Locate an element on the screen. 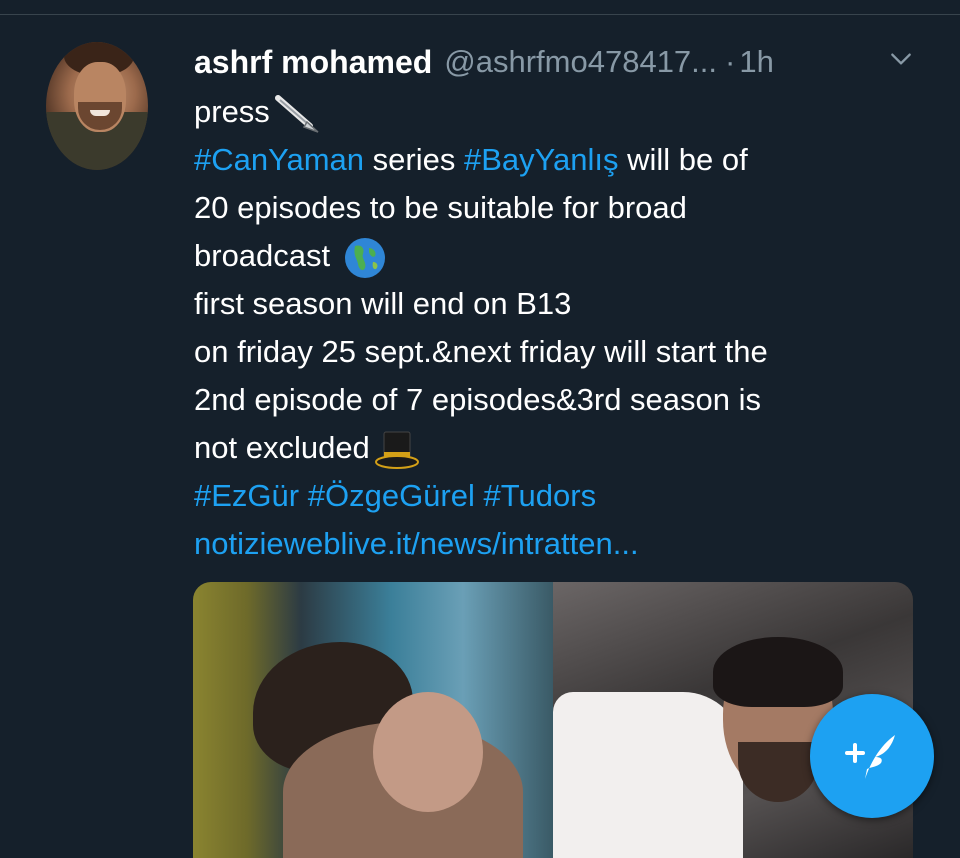  tweet-line: press is located at coordinates (559, 112).